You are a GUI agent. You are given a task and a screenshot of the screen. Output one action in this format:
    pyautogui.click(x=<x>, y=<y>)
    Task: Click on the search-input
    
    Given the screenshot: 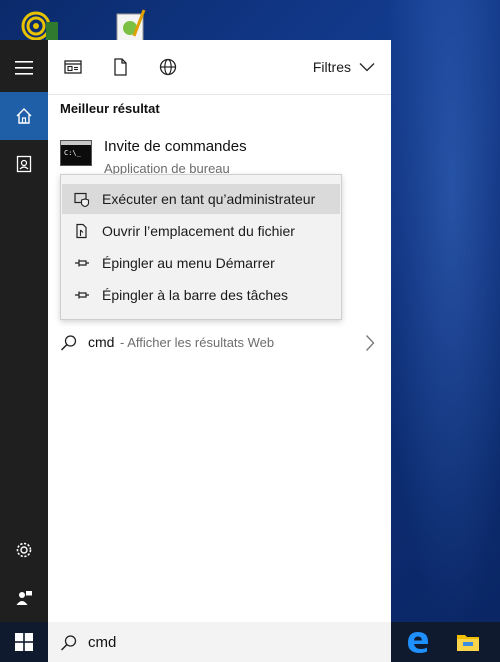 What is the action you would take?
    pyautogui.click(x=233, y=642)
    